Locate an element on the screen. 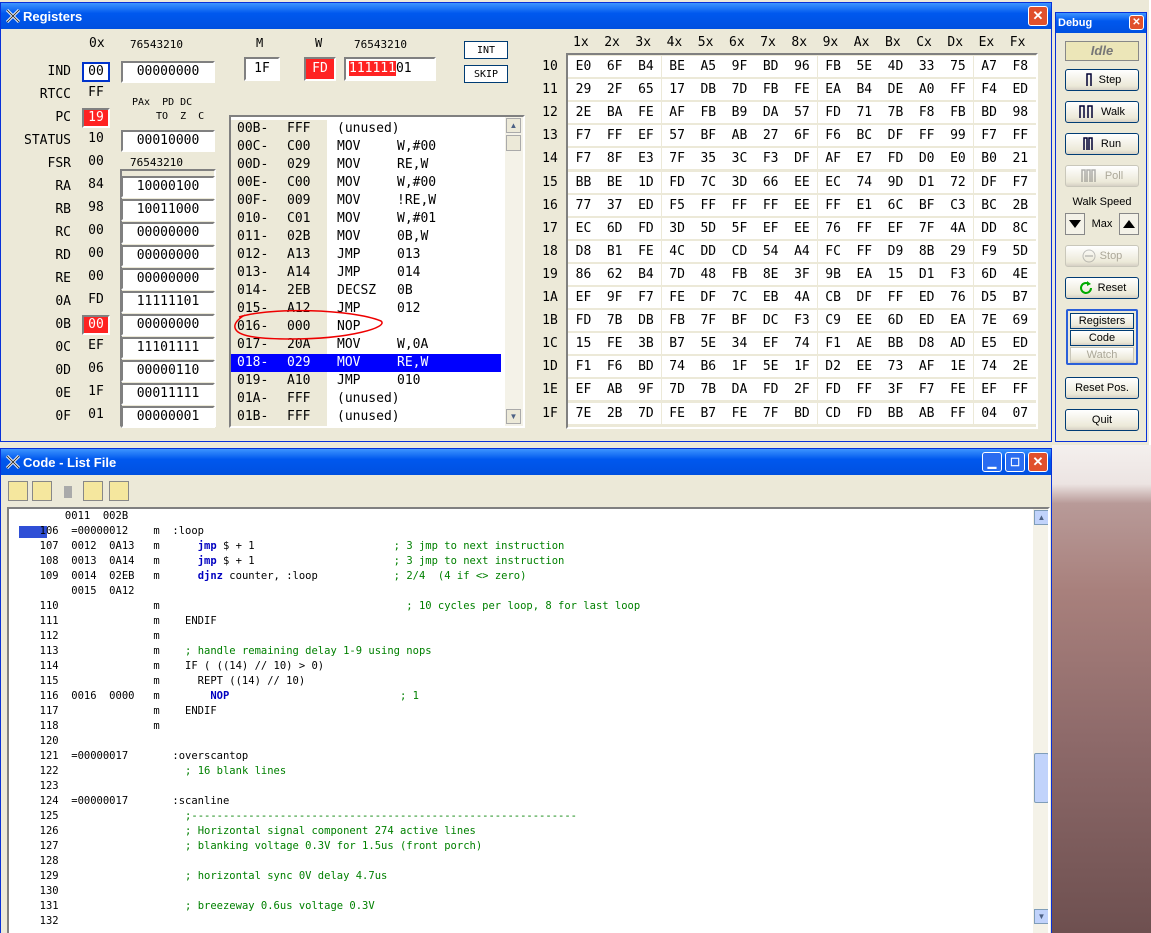 The height and width of the screenshot is (933, 1151). run-button: Run is located at coordinates (1102, 144).